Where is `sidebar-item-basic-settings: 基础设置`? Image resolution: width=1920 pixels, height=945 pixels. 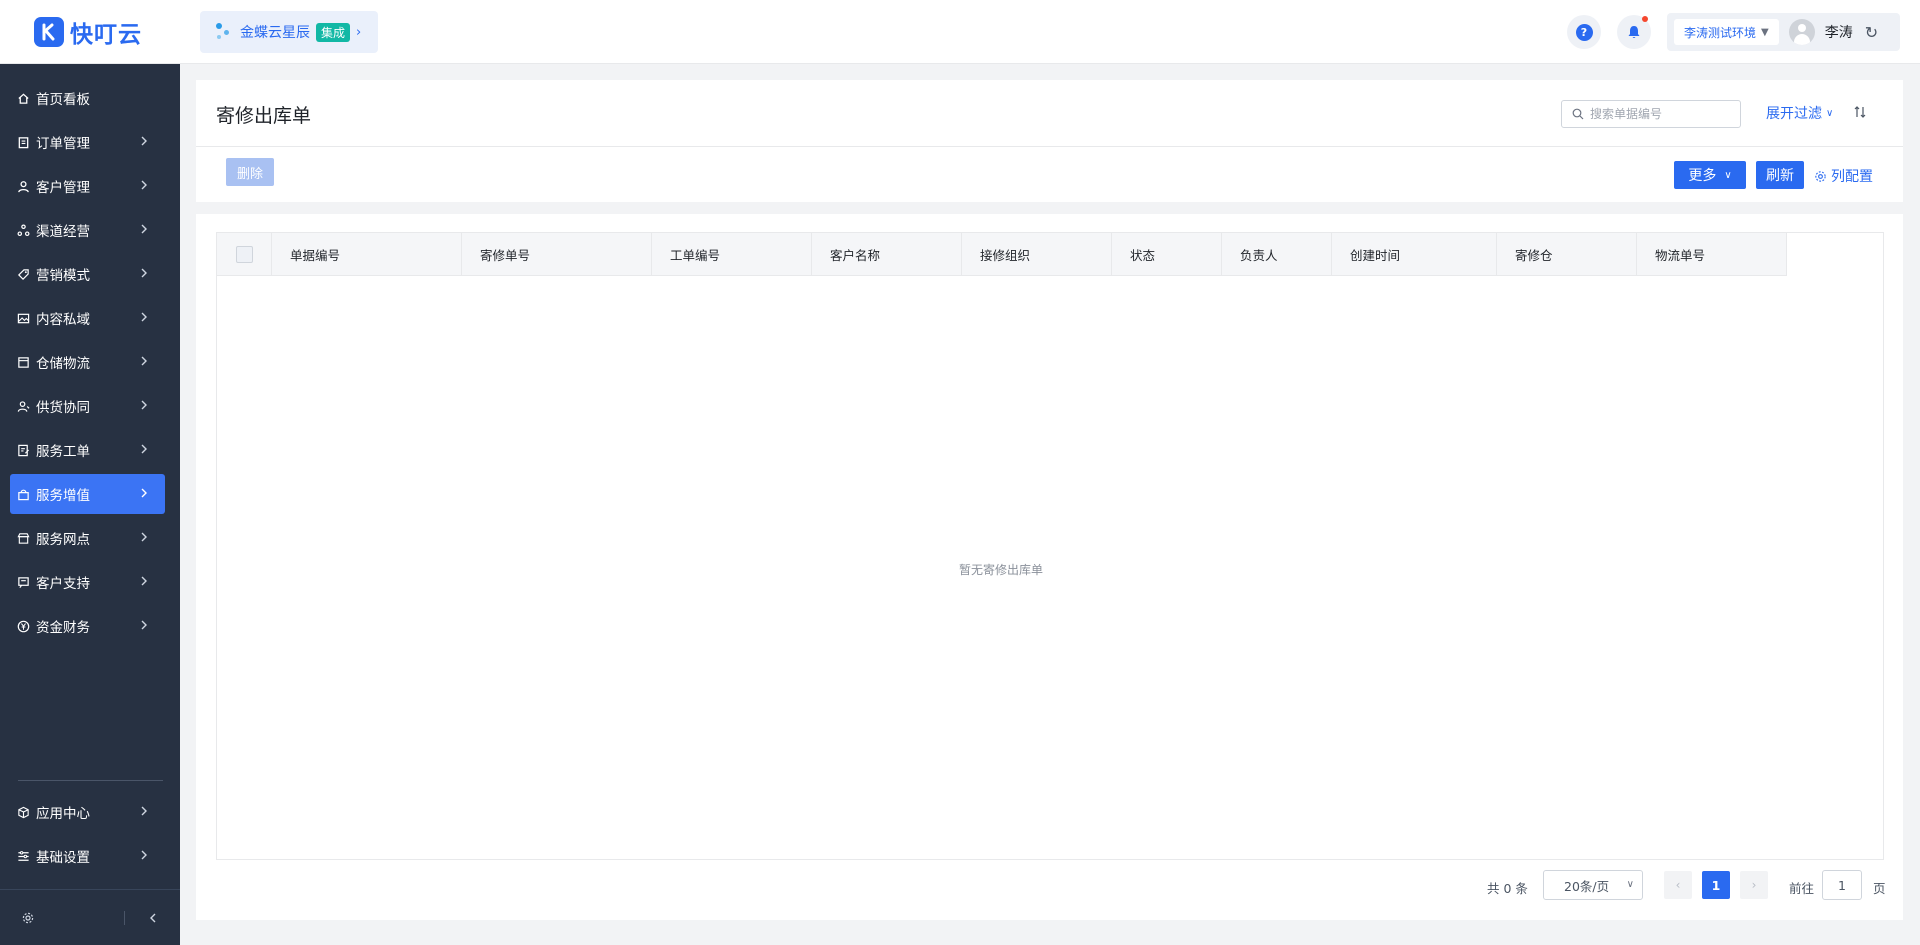
sidebar-item-basic-settings: 基础设置 is located at coordinates (87, 856).